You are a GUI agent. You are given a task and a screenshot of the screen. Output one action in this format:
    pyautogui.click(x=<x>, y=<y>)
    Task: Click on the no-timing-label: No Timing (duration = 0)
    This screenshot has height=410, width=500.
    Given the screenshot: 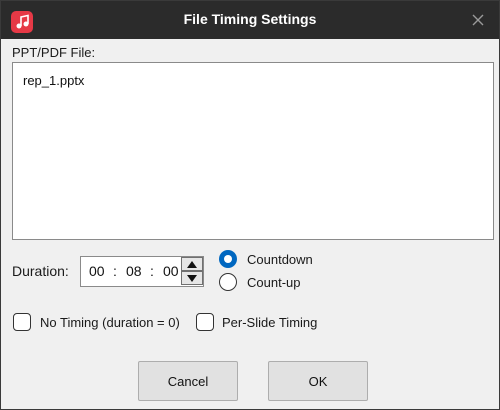 What is the action you would take?
    pyautogui.click(x=110, y=322)
    